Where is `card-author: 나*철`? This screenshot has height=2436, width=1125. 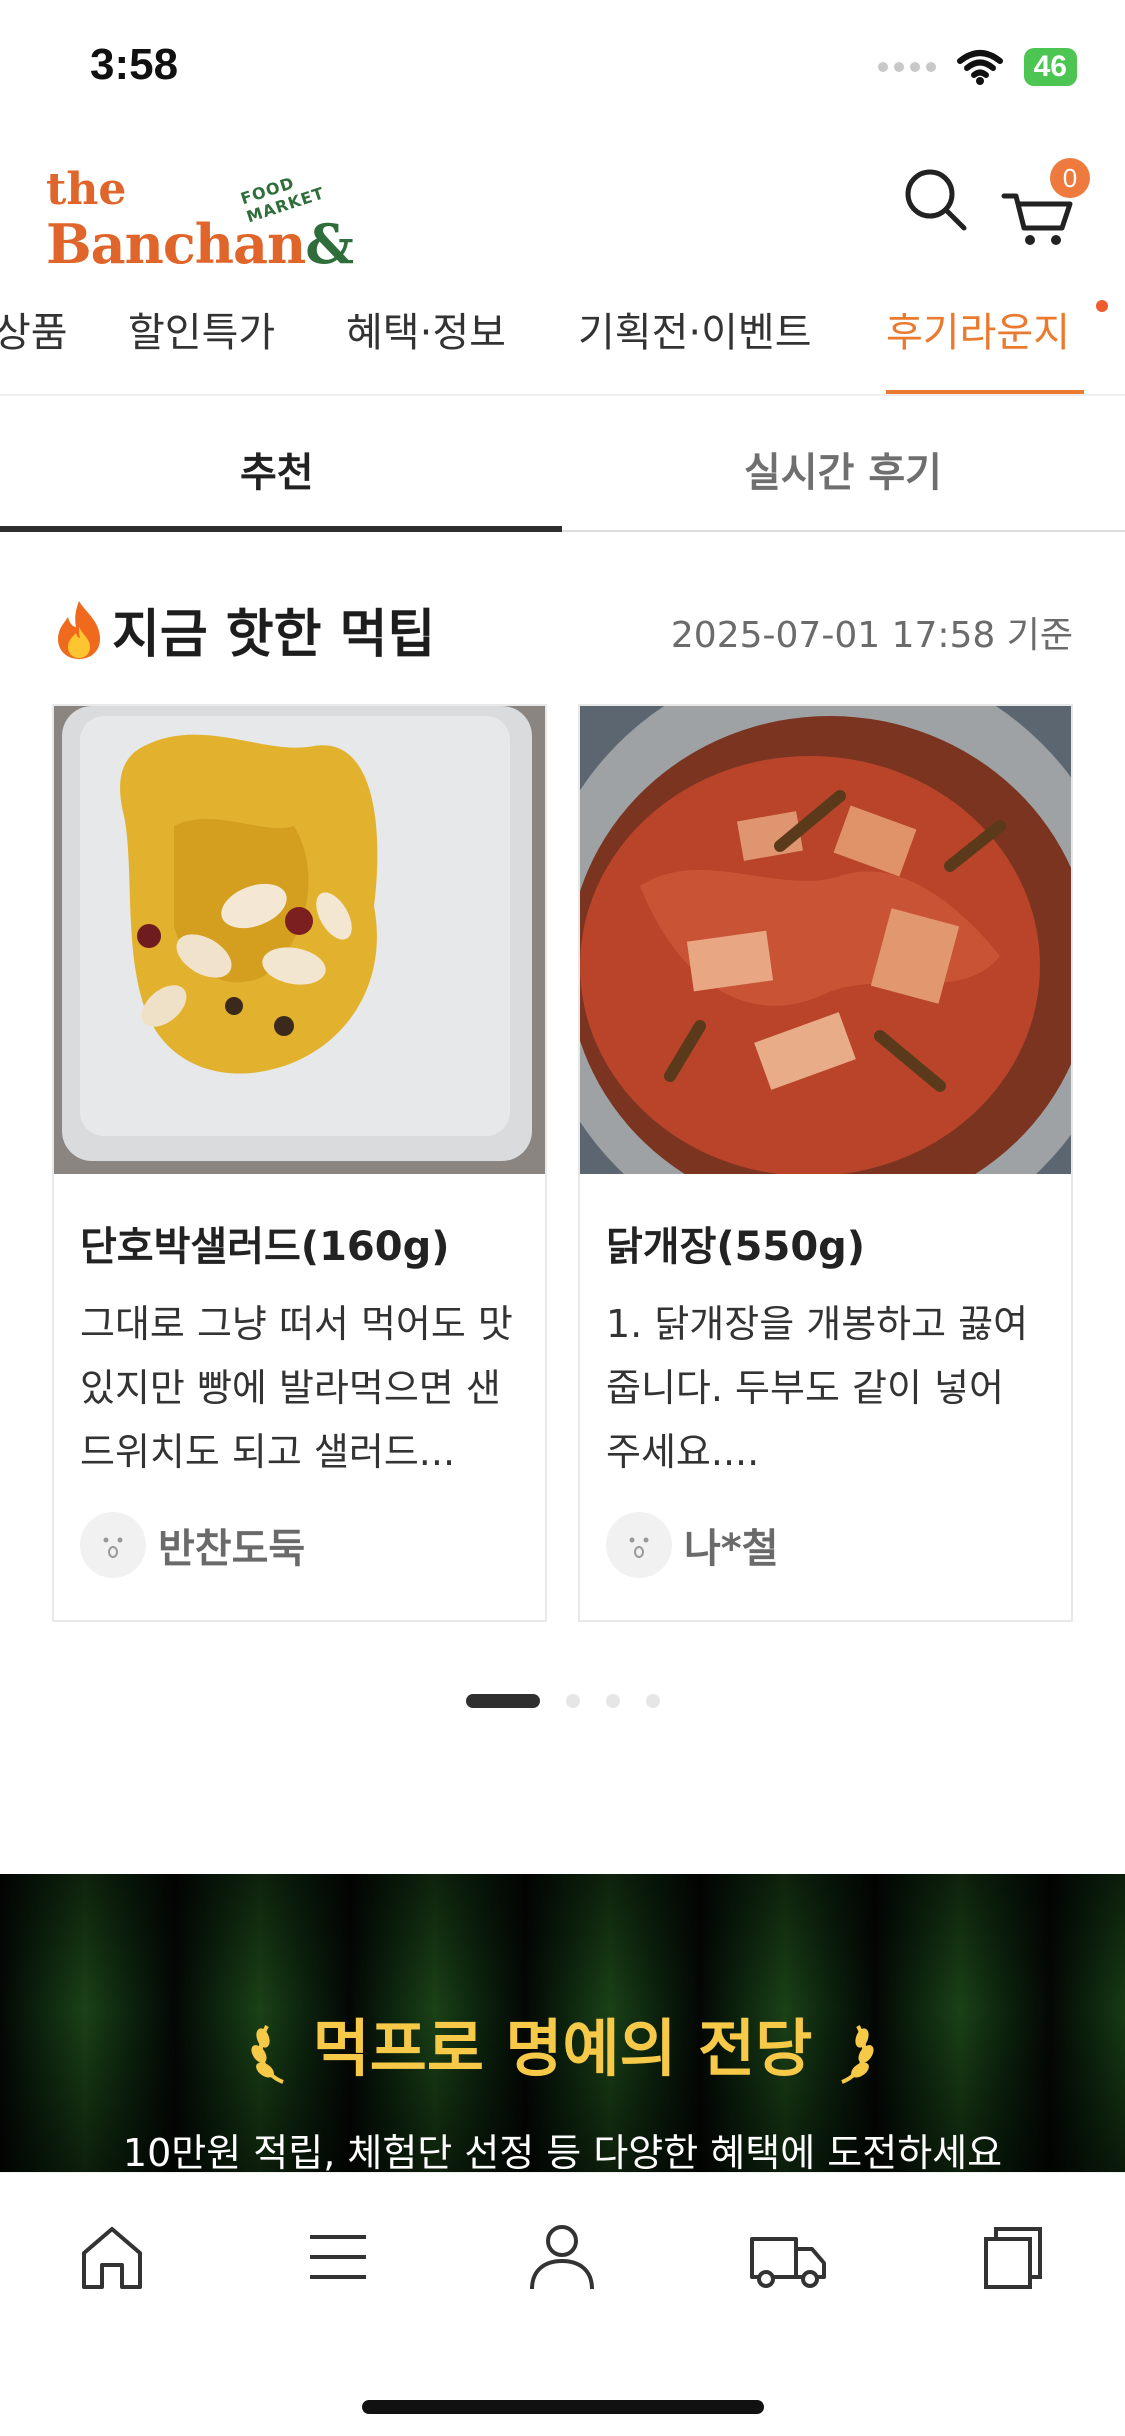
card-author: 나*철 is located at coordinates (692, 1545).